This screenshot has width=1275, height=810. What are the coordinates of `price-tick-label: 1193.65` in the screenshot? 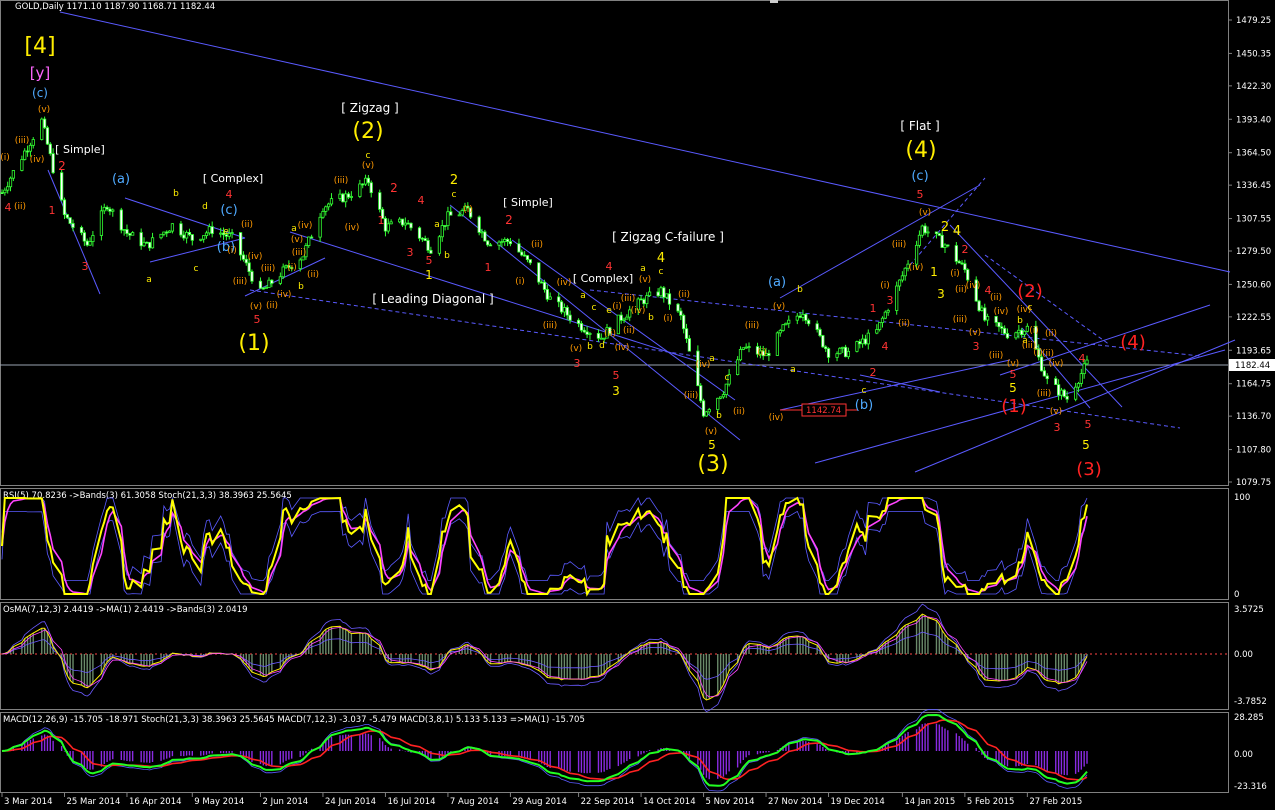 It's located at (1253, 351).